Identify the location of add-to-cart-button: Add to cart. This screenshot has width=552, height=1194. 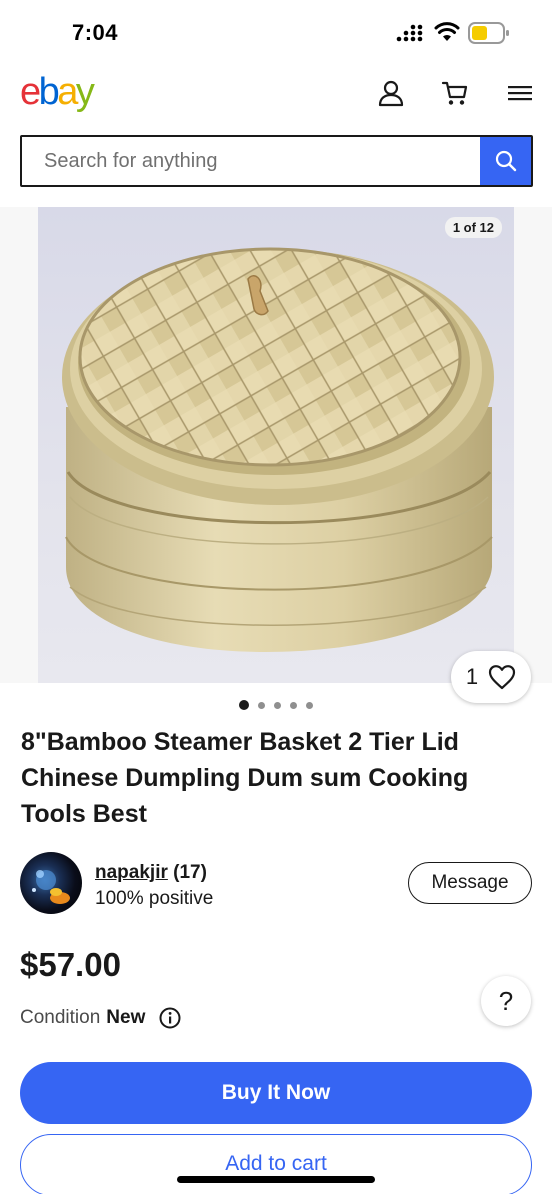
(276, 1164).